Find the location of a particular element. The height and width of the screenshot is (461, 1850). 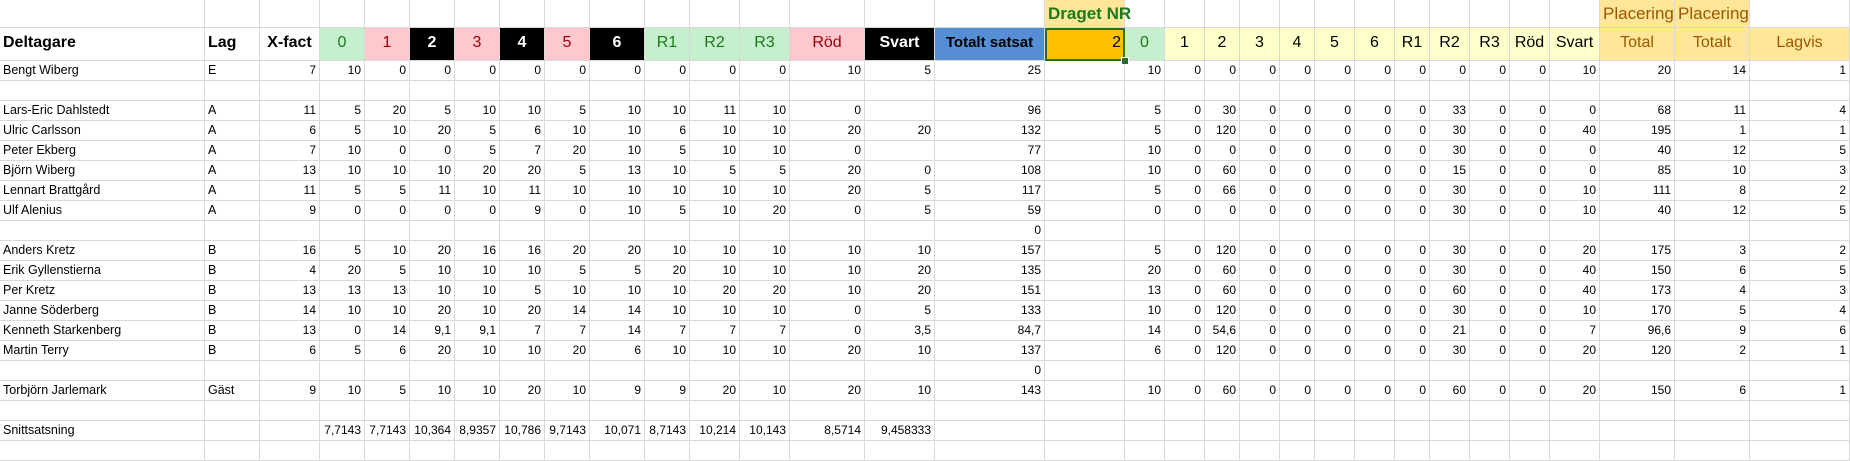

cell-r18-c20 is located at coordinates (1260, 431).